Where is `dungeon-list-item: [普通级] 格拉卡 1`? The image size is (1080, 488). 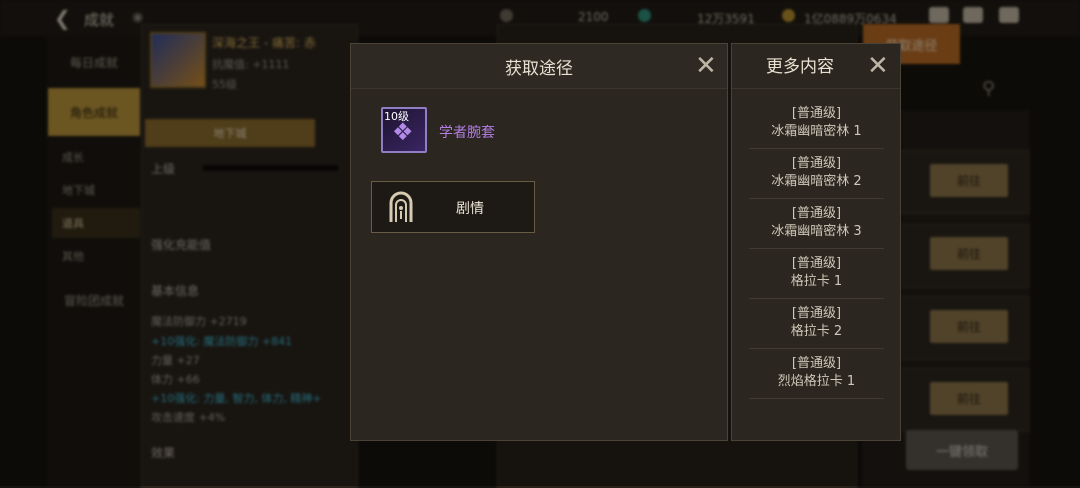 dungeon-list-item: [普通级] 格拉卡 1 is located at coordinates (816, 273).